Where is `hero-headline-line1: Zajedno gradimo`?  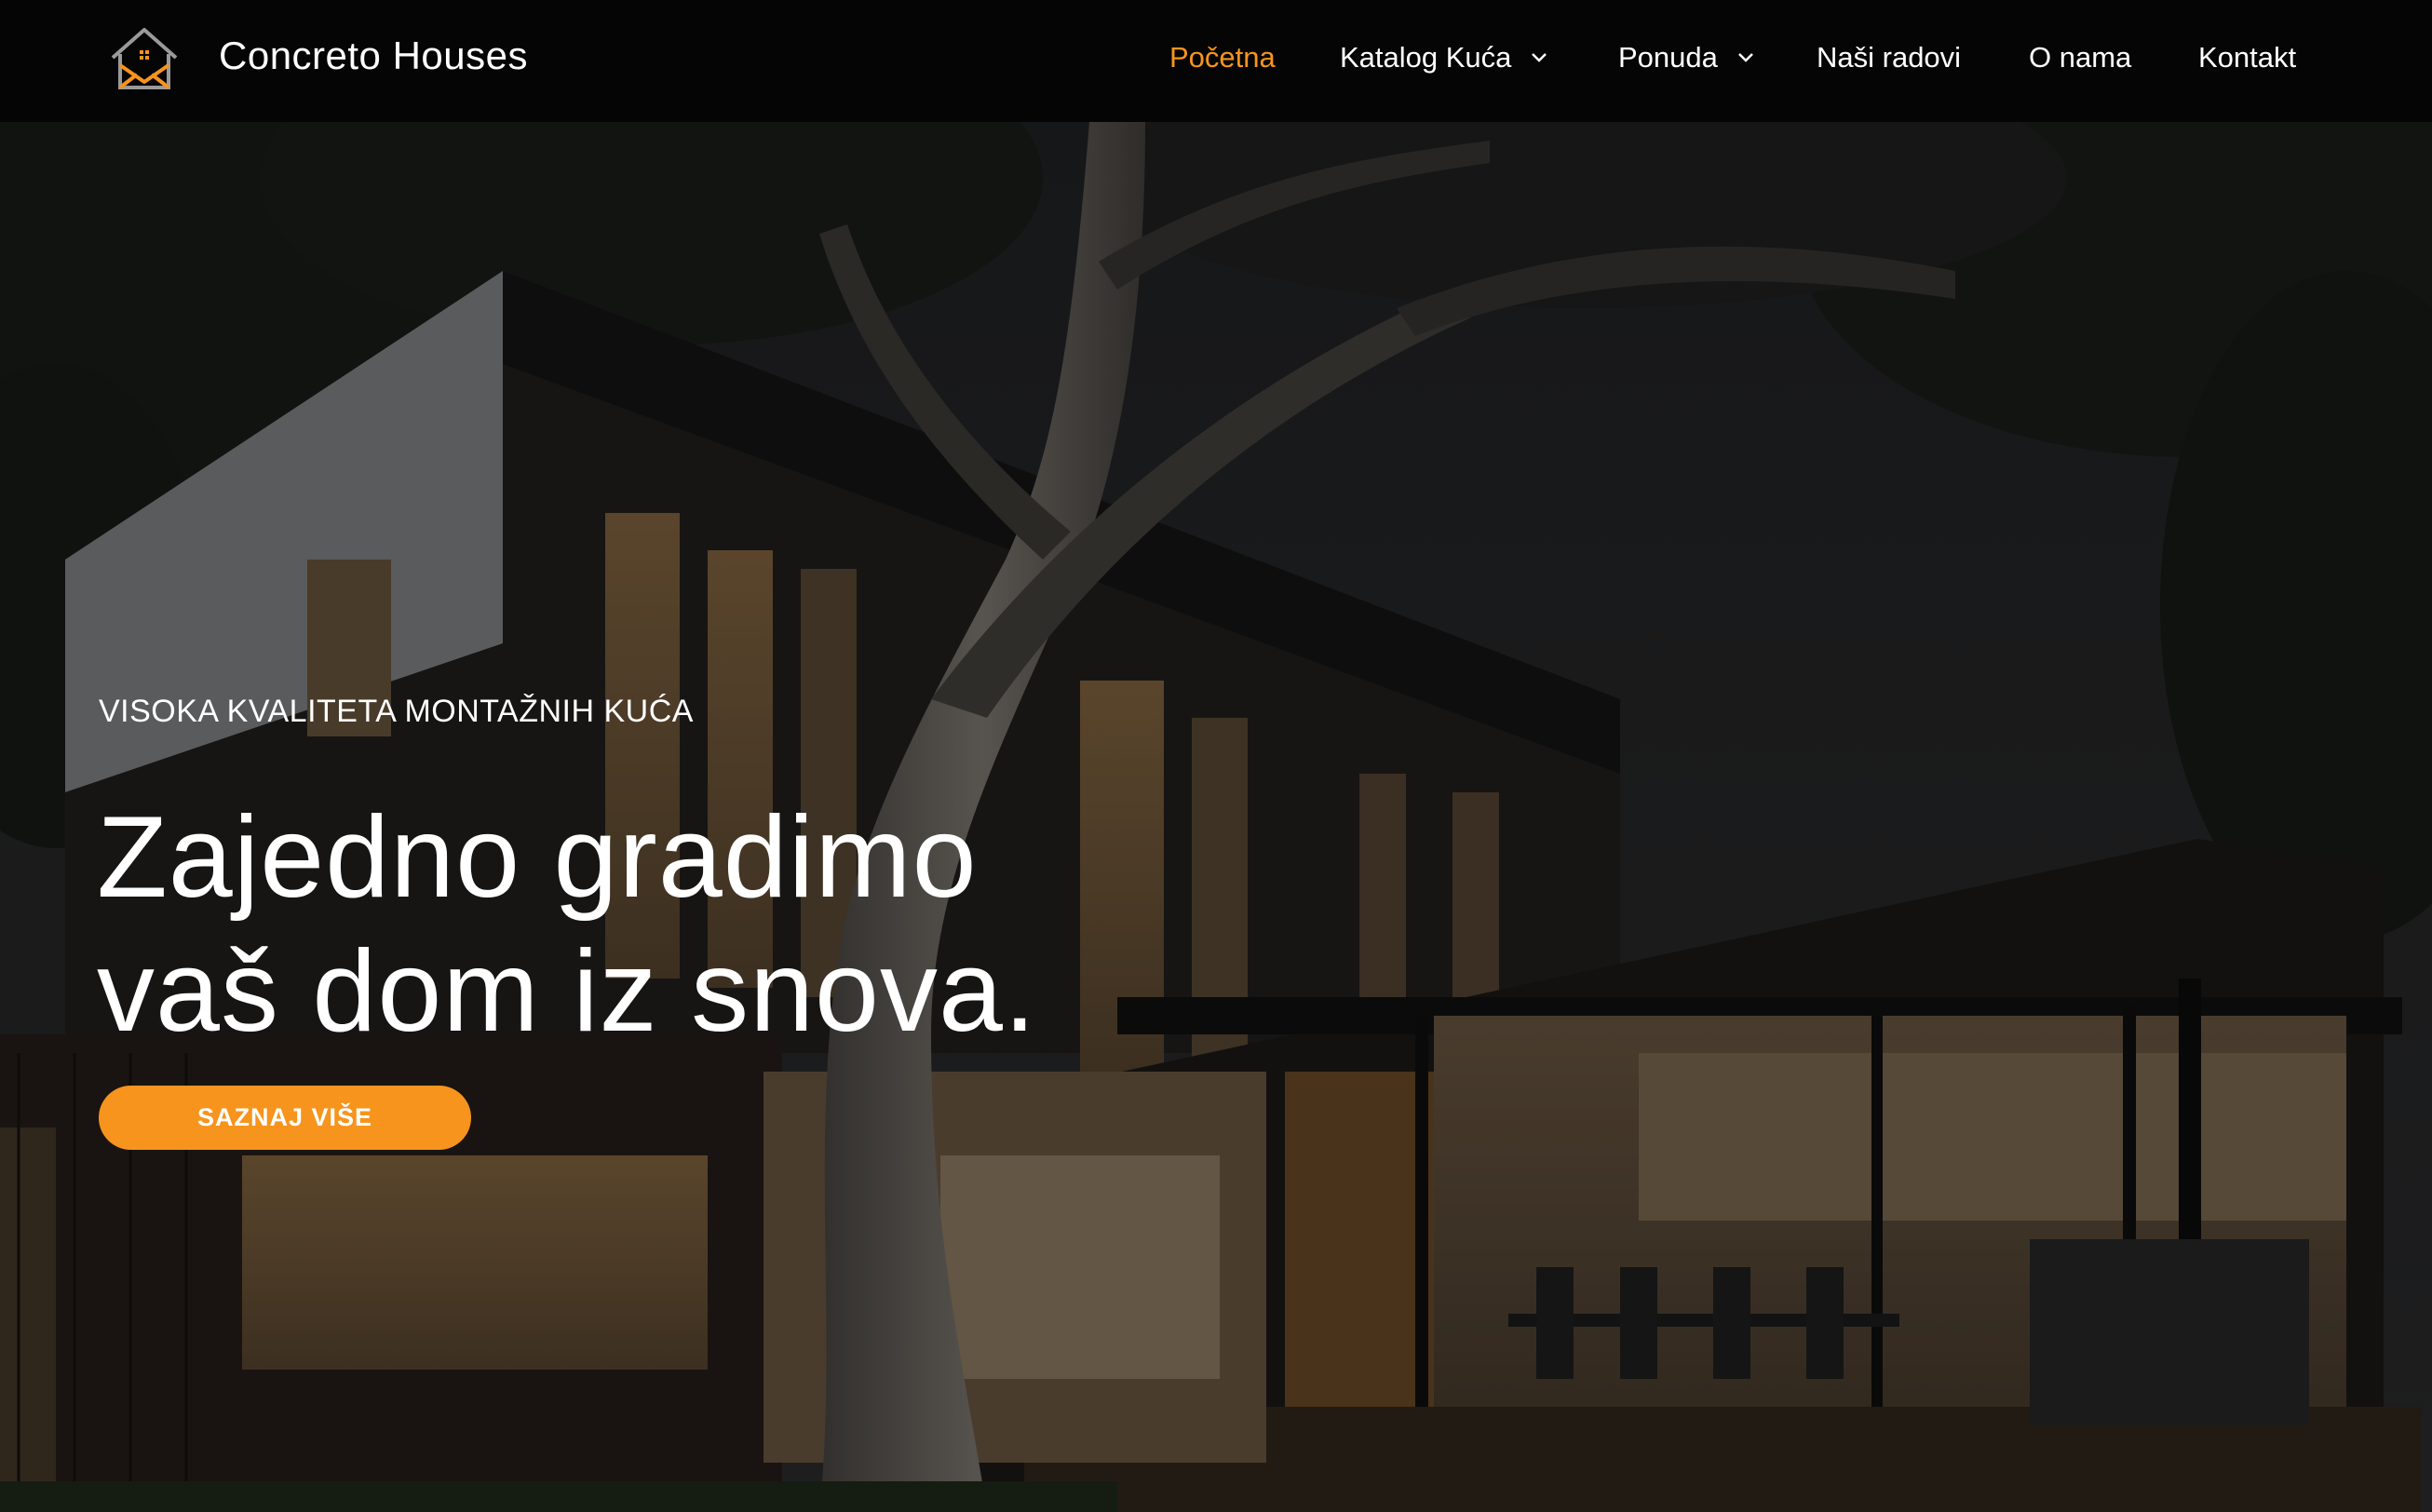 hero-headline-line1: Zajedno gradimo is located at coordinates (538, 857).